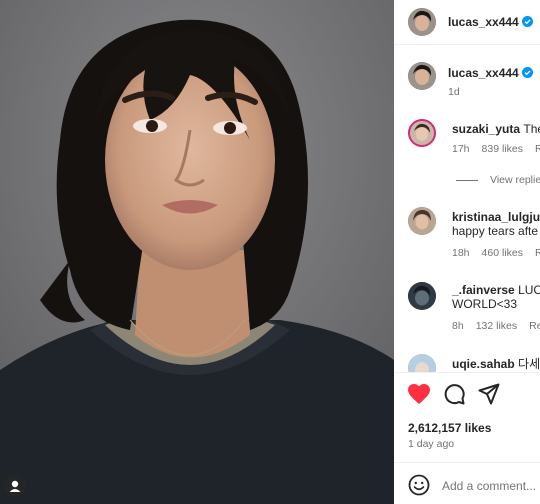  Describe the element at coordinates (467, 139) in the screenshot. I see `comment-item: suzaki_yuta The 17h 839 likes Re` at that location.